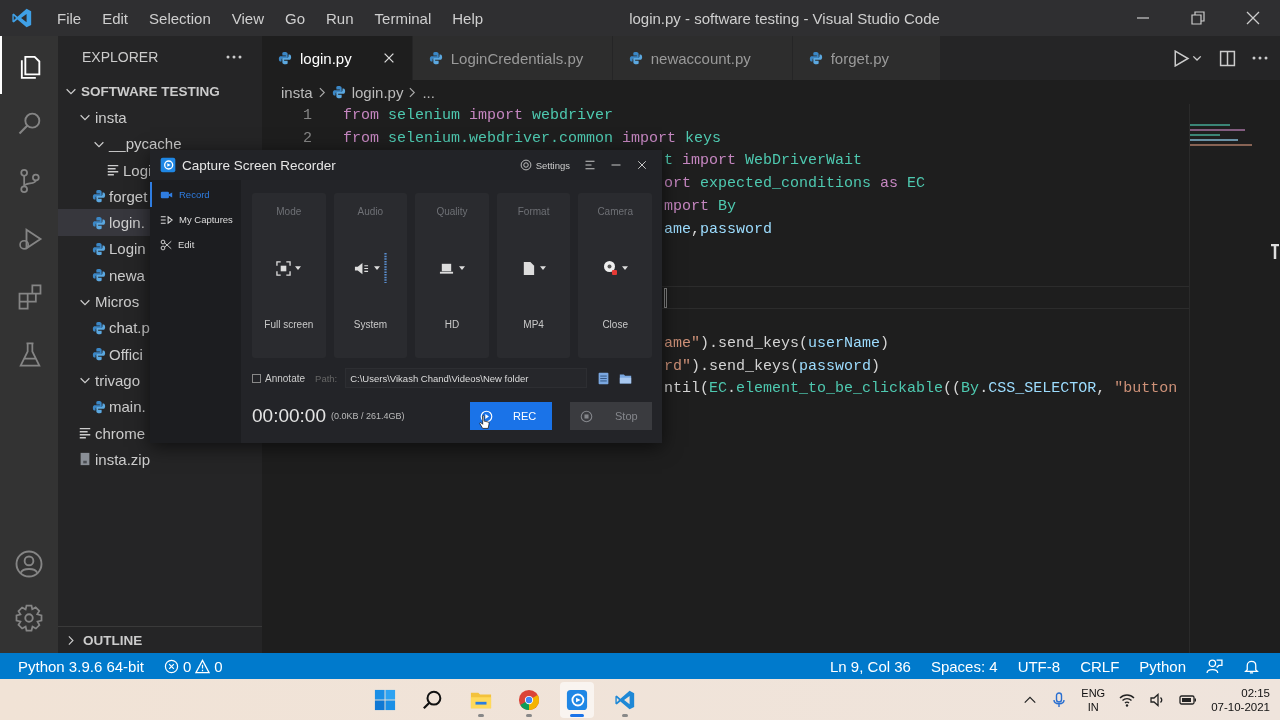 The width and height of the screenshot is (1280, 720). Describe the element at coordinates (120, 57) in the screenshot. I see `panel-title: EXPLORER` at that location.